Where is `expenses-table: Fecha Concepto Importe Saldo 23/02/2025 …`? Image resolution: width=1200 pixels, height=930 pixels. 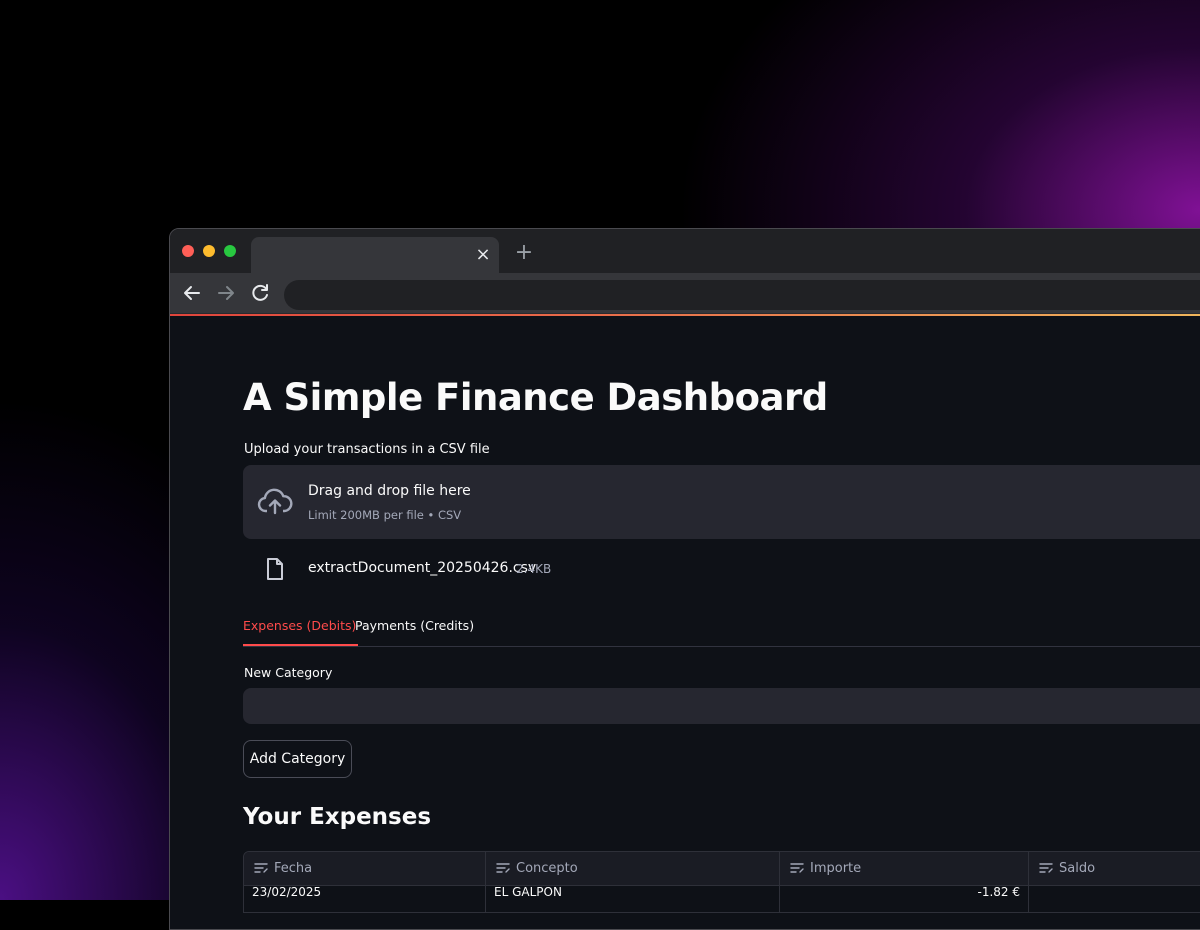
expenses-table: Fecha Concepto Importe Saldo 23/02/2025 … is located at coordinates (721, 882).